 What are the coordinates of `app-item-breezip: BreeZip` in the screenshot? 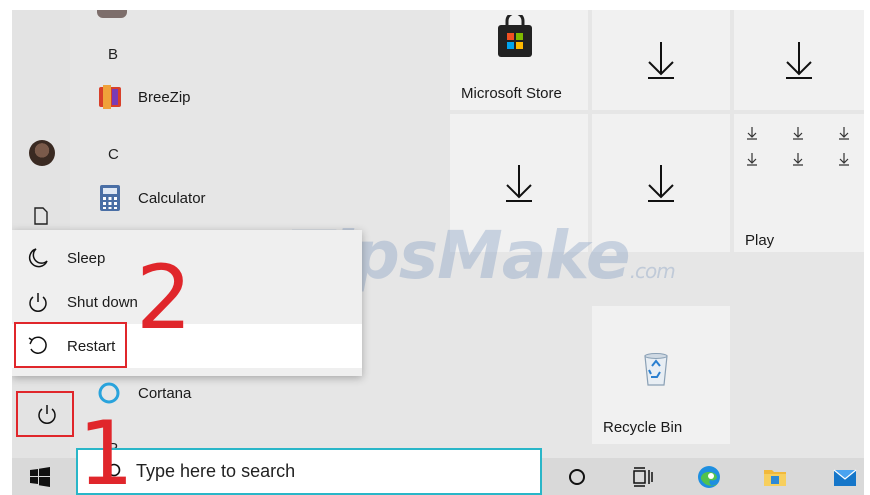 It's located at (143, 97).